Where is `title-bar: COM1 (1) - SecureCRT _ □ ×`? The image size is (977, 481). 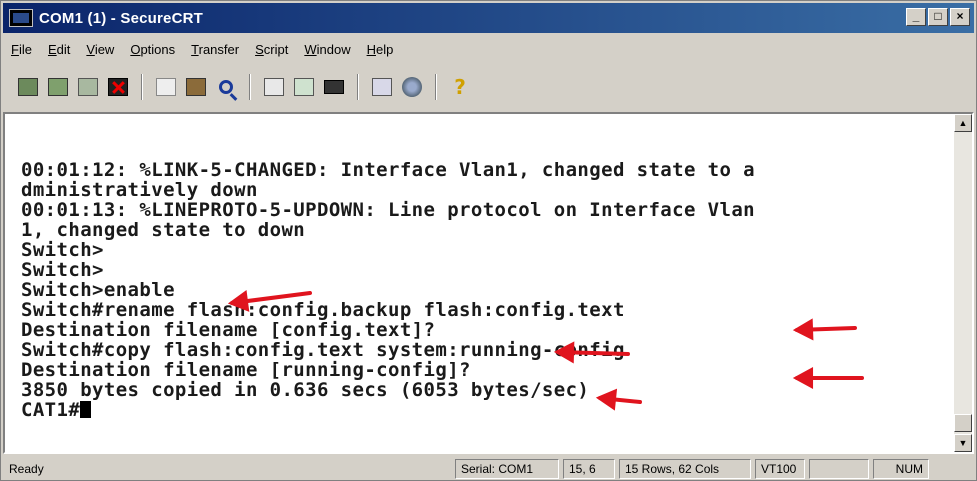
title-bar: COM1 (1) - SecureCRT _ □ × is located at coordinates (488, 18).